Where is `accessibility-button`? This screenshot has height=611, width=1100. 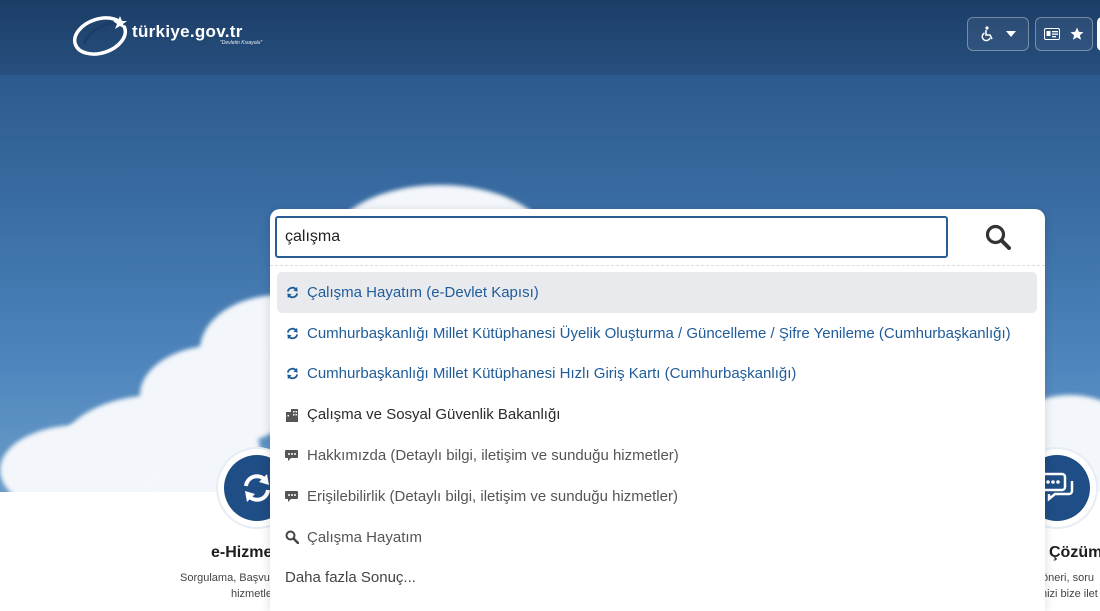 accessibility-button is located at coordinates (998, 34).